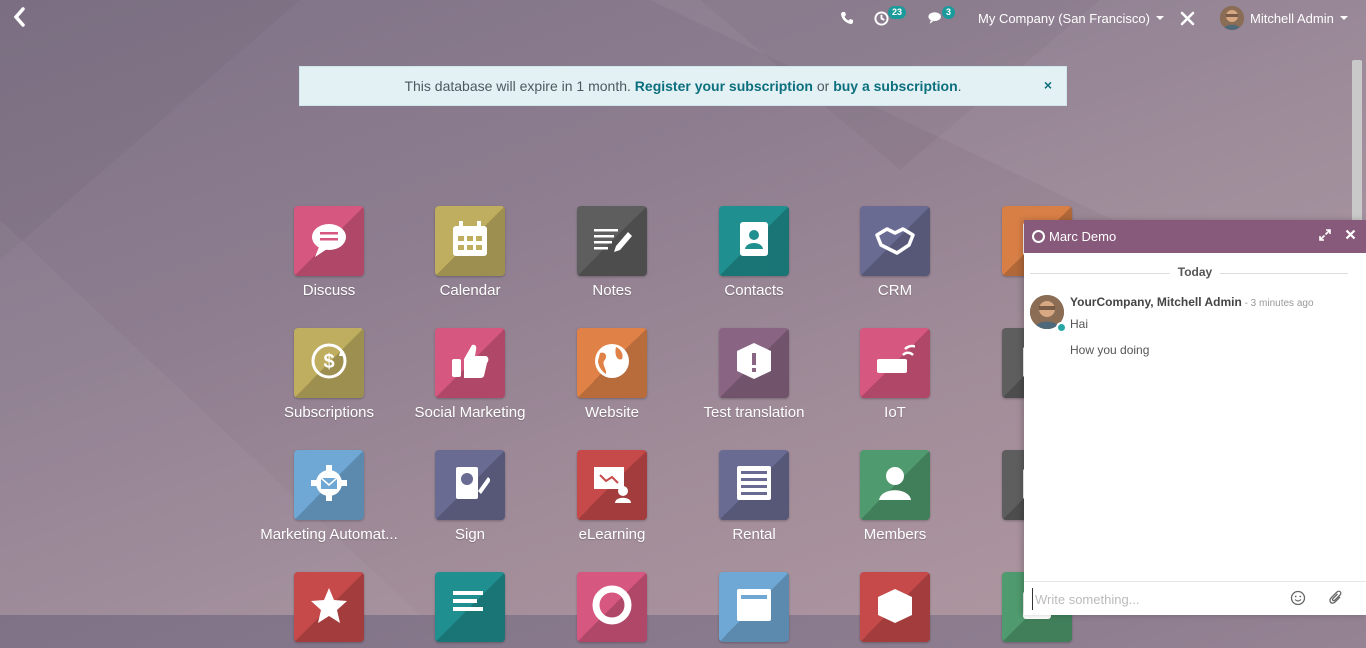  I want to click on app-contacts: Contacts, so click(754, 252).